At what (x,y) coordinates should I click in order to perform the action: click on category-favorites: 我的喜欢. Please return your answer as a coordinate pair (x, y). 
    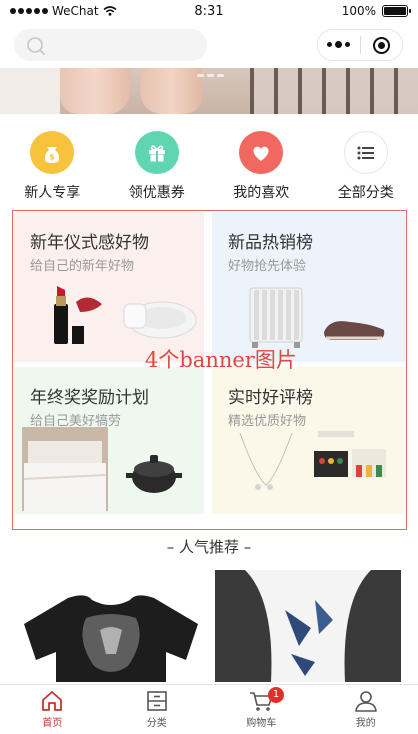
    Looking at the image, I should click on (261, 163).